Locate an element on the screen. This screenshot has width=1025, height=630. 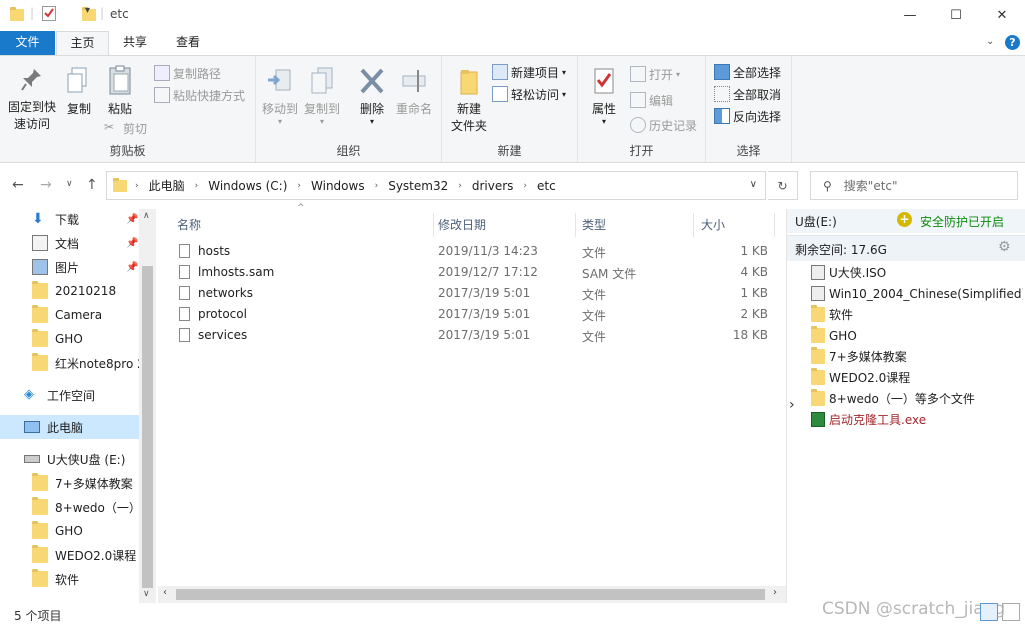
drive-file-item: U大侠.ISO is located at coordinates (917, 272).